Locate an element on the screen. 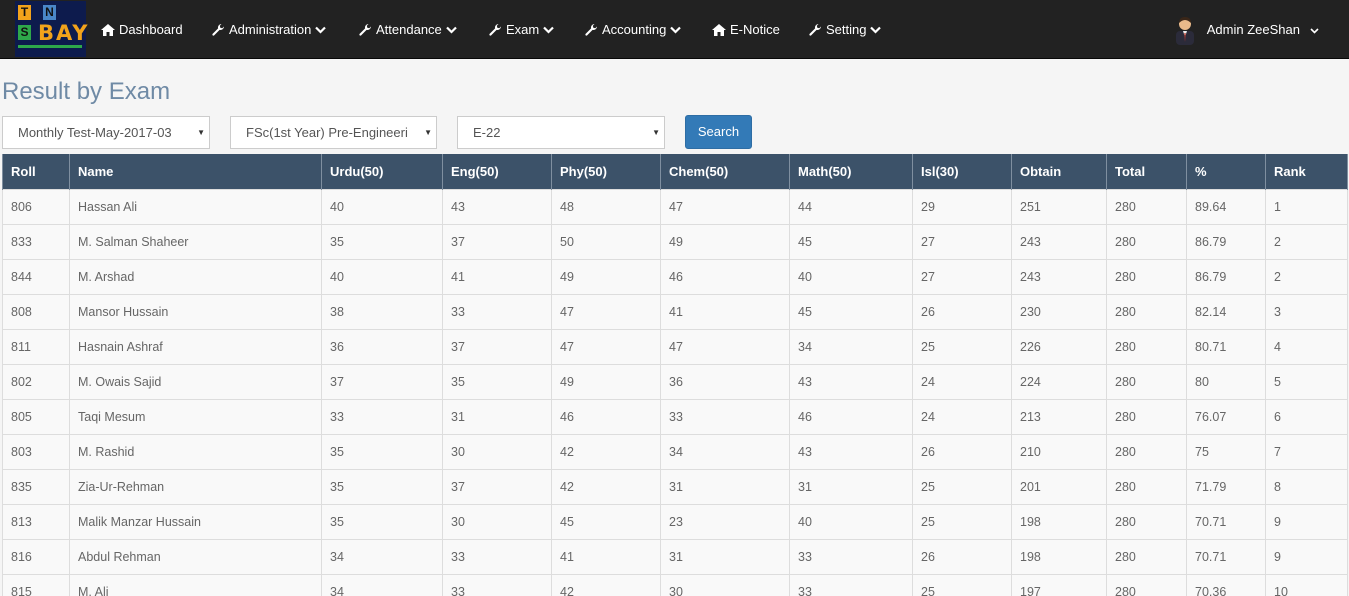 The width and height of the screenshot is (1349, 596). user-name: Admin ZeeShan is located at coordinates (1253, 29).